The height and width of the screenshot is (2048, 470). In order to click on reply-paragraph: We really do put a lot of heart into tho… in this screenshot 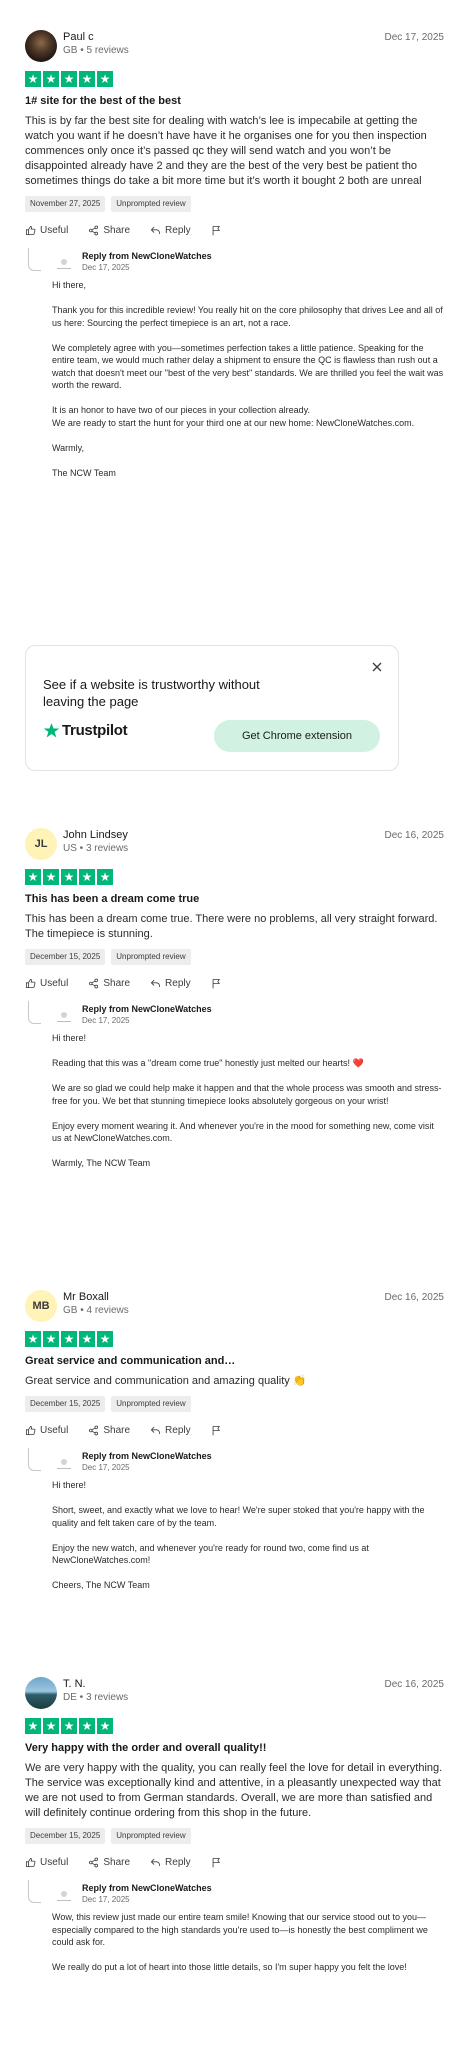, I will do `click(229, 1967)`.